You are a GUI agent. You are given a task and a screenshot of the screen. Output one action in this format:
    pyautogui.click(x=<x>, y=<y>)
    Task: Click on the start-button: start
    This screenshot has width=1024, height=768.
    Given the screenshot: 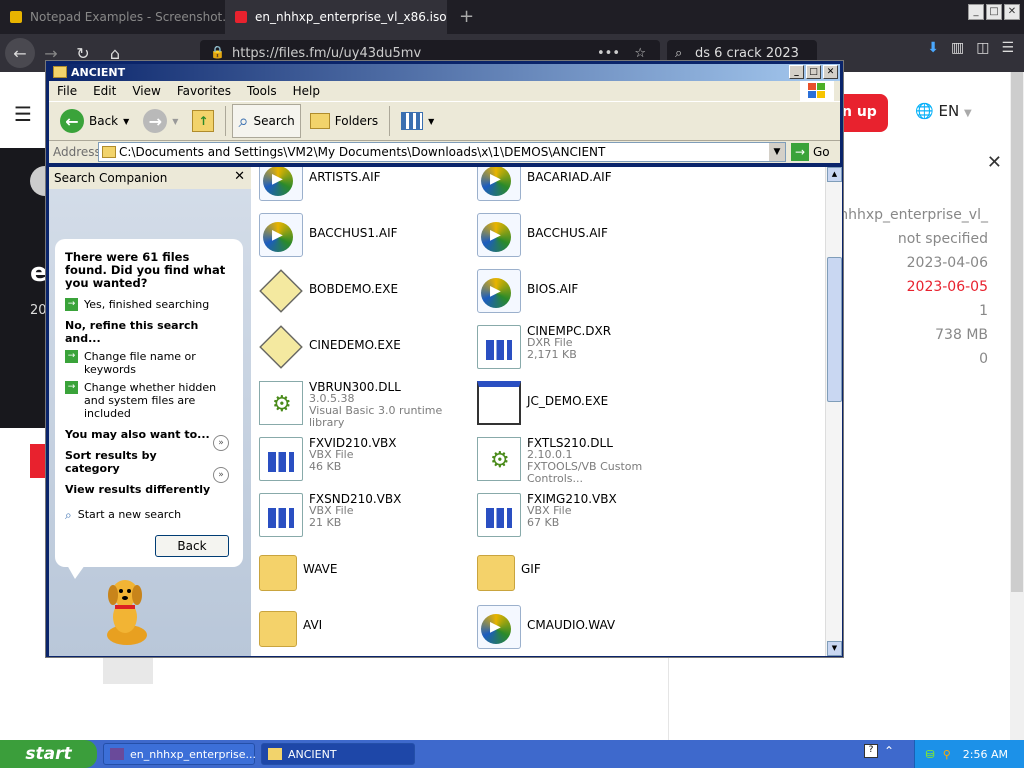 What is the action you would take?
    pyautogui.click(x=48, y=754)
    